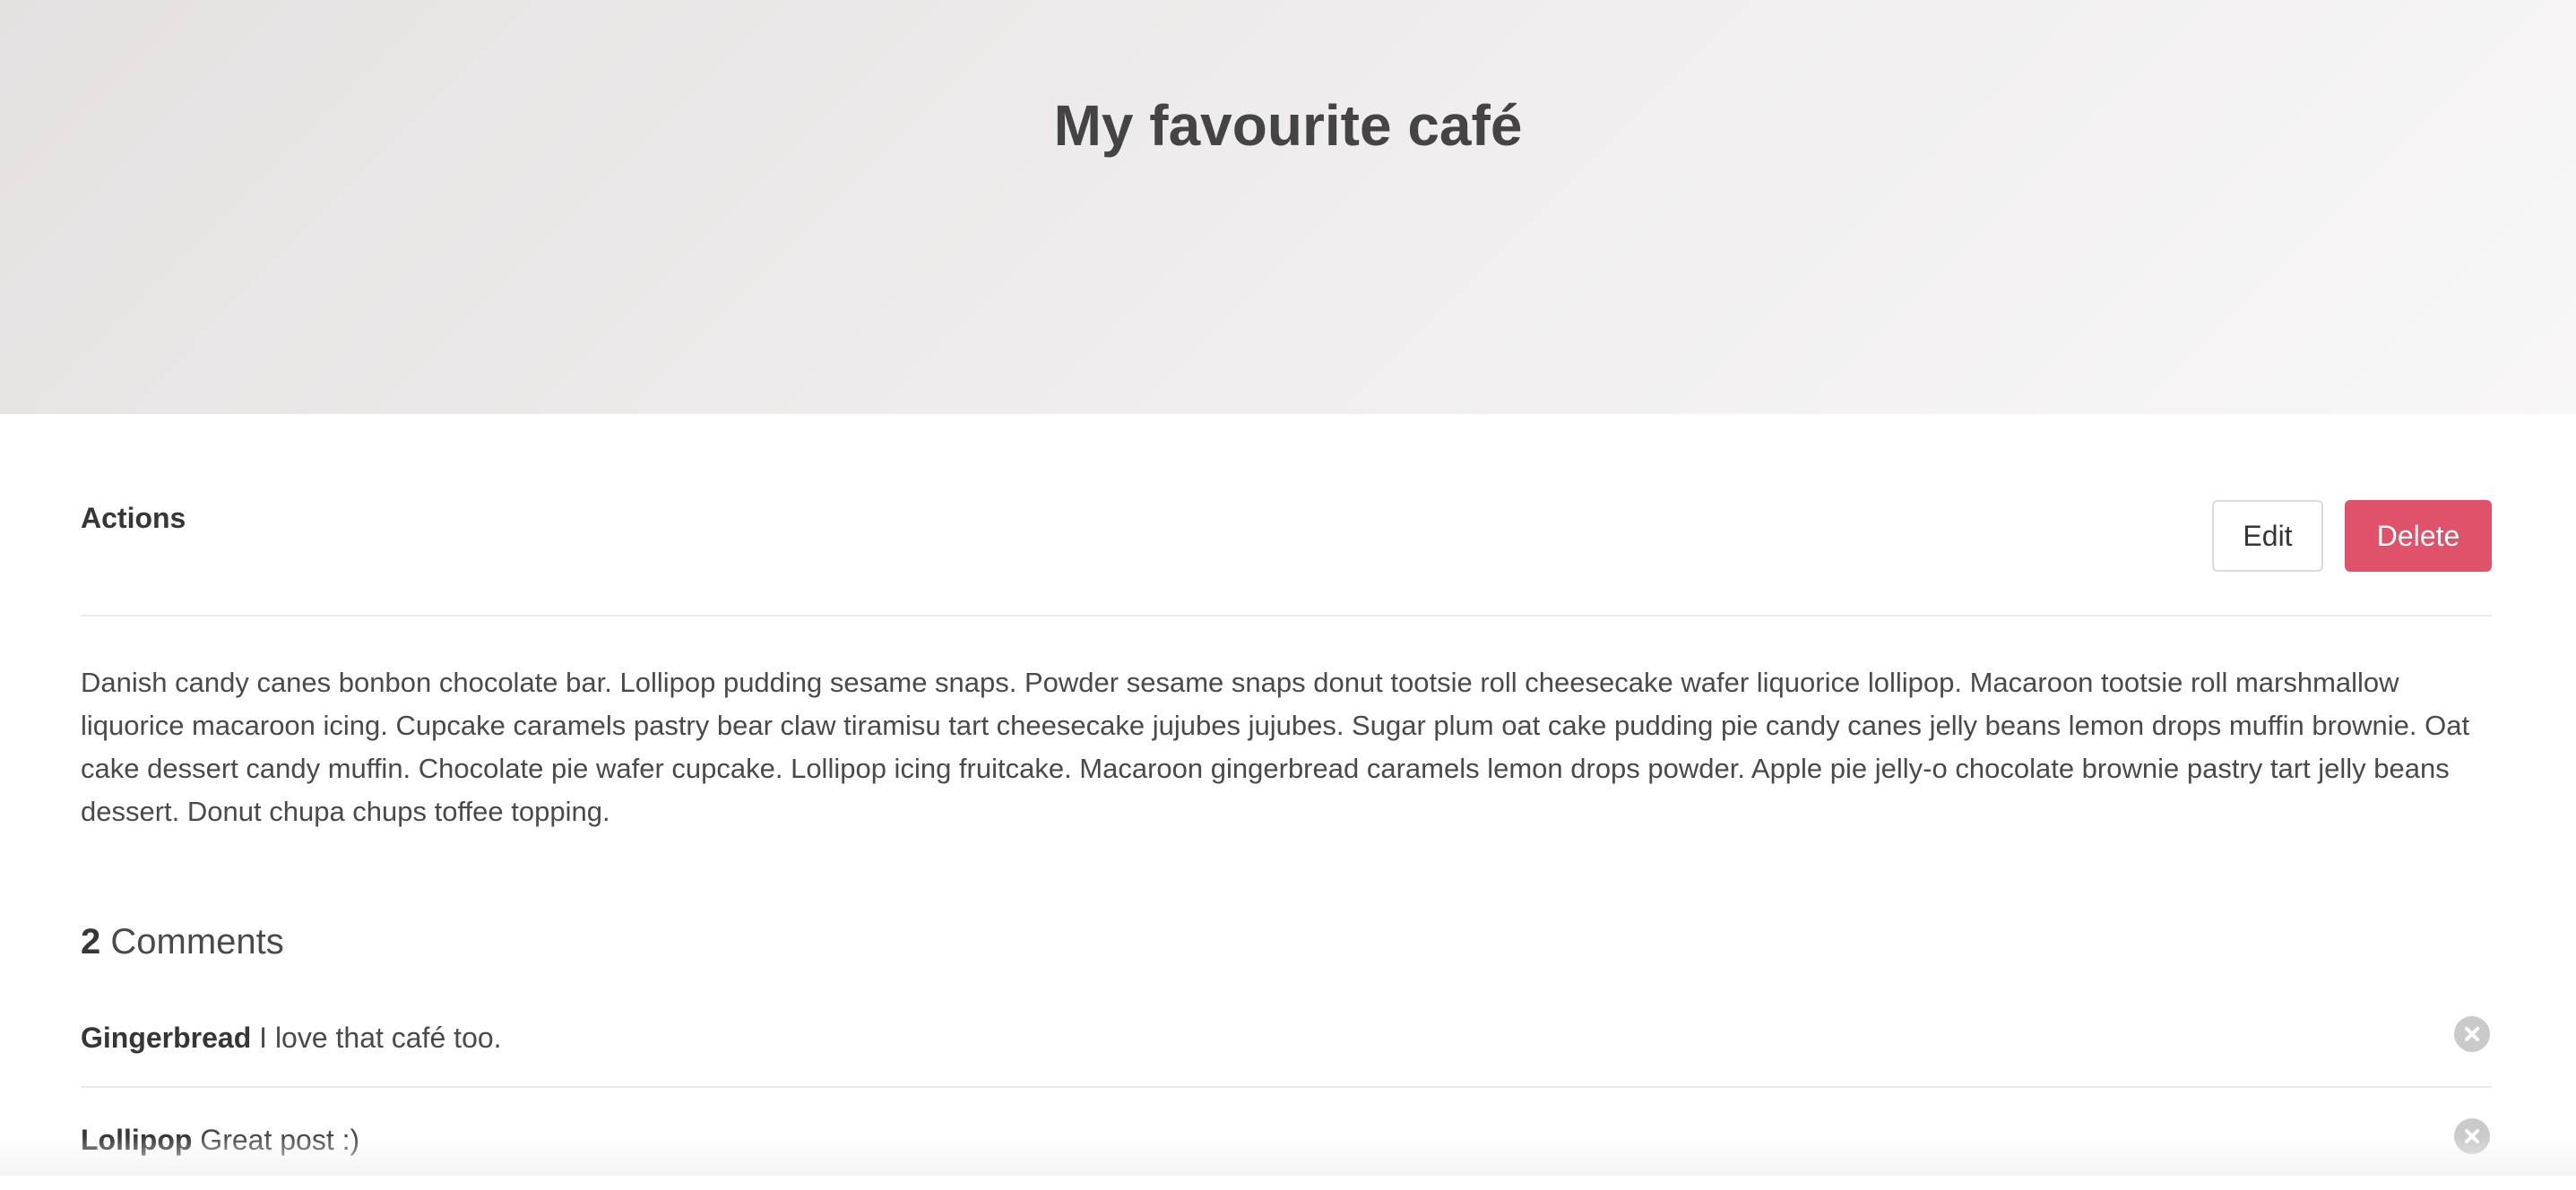 The width and height of the screenshot is (2576, 1190). I want to click on comment-author: Gingerbread, so click(166, 1038).